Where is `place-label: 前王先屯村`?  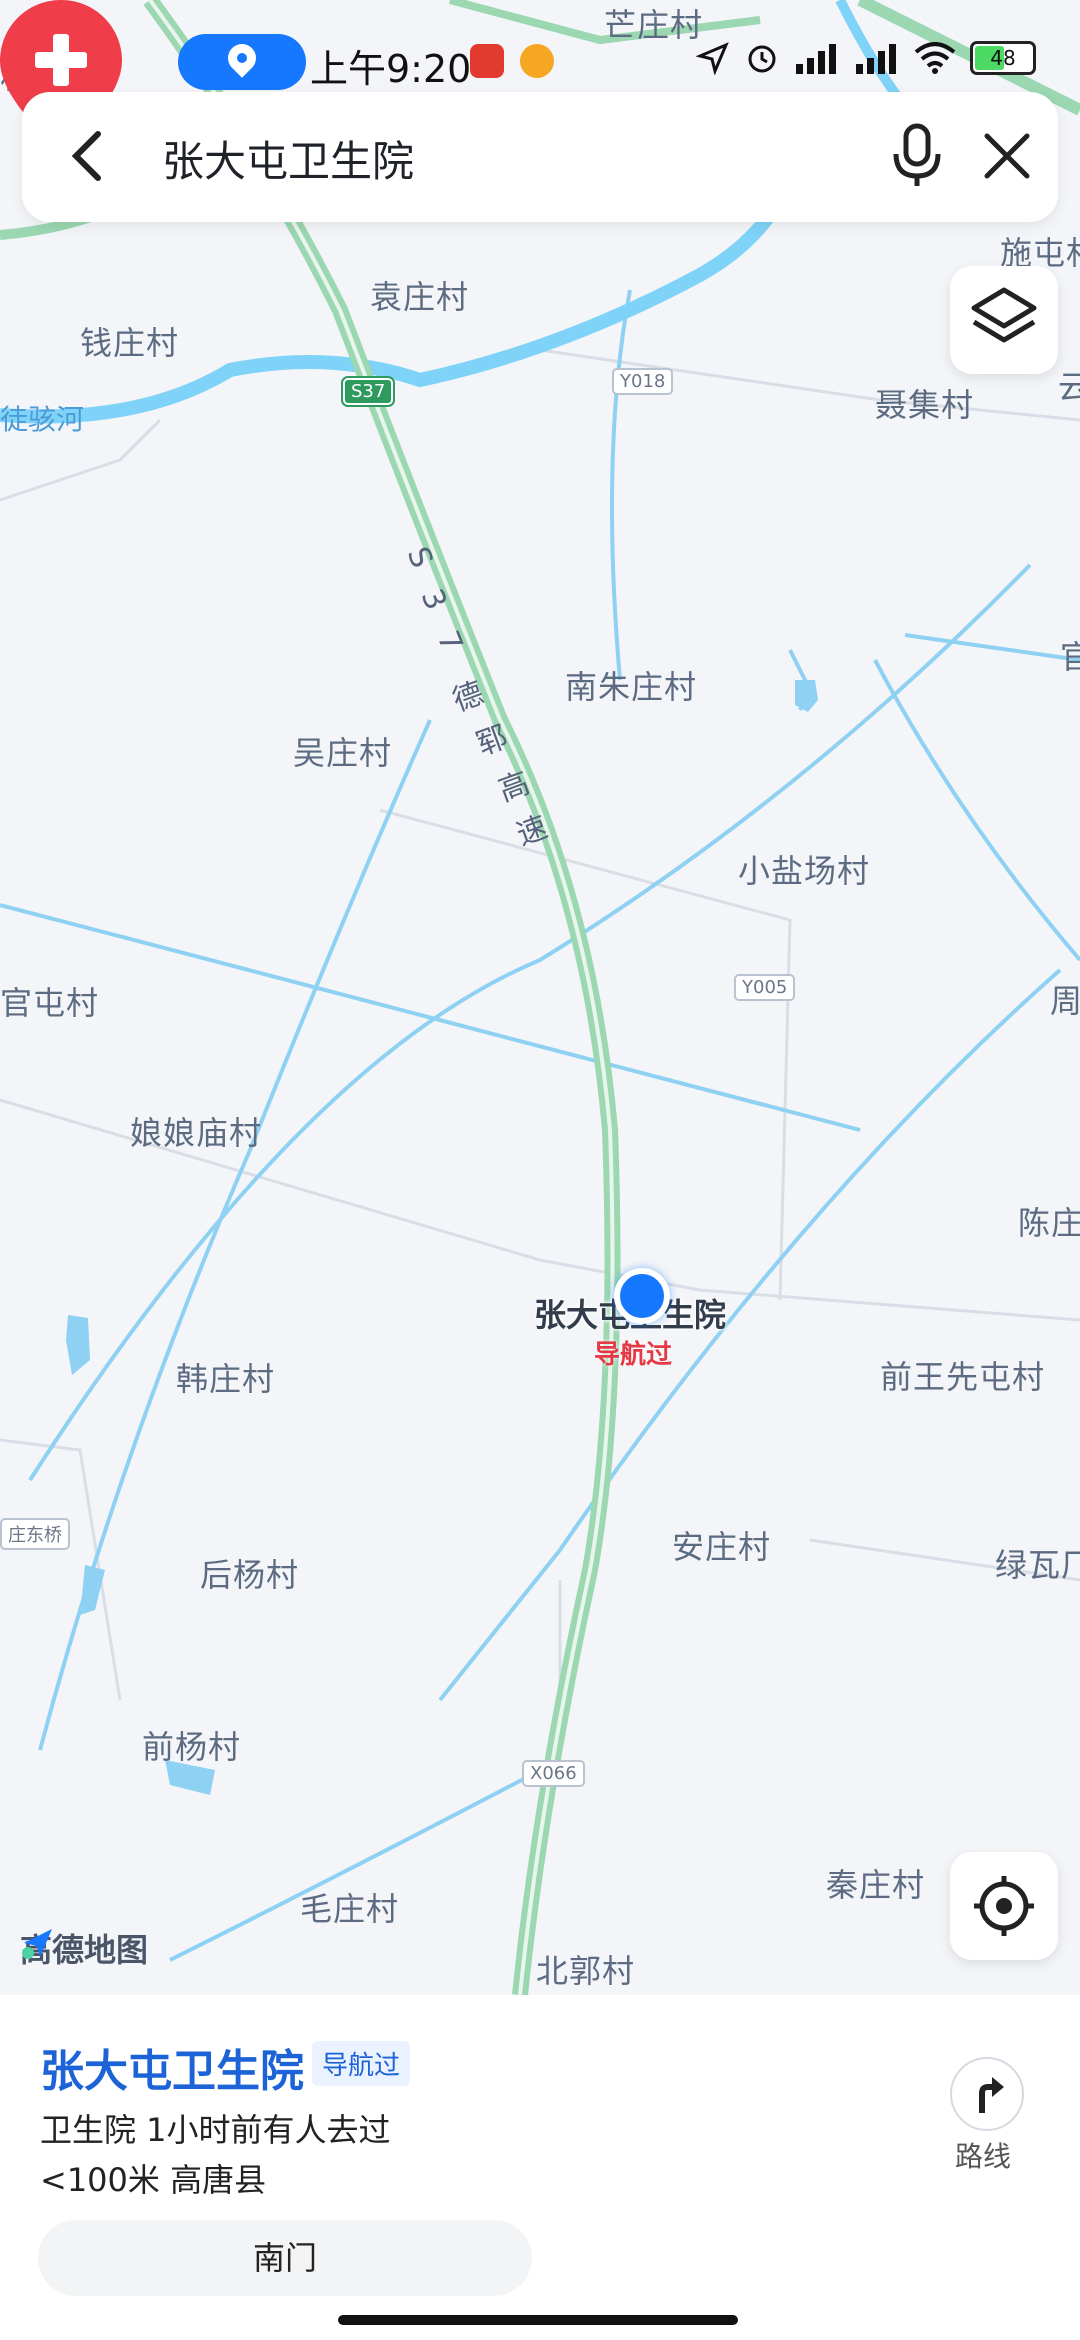
place-label: 前王先屯村 is located at coordinates (963, 1377).